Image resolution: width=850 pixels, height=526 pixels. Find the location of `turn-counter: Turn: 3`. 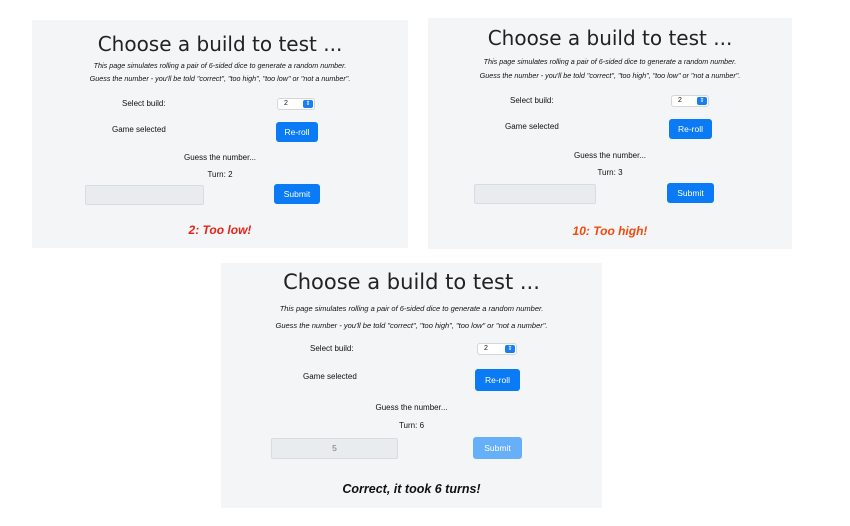

turn-counter: Turn: 3 is located at coordinates (610, 172).